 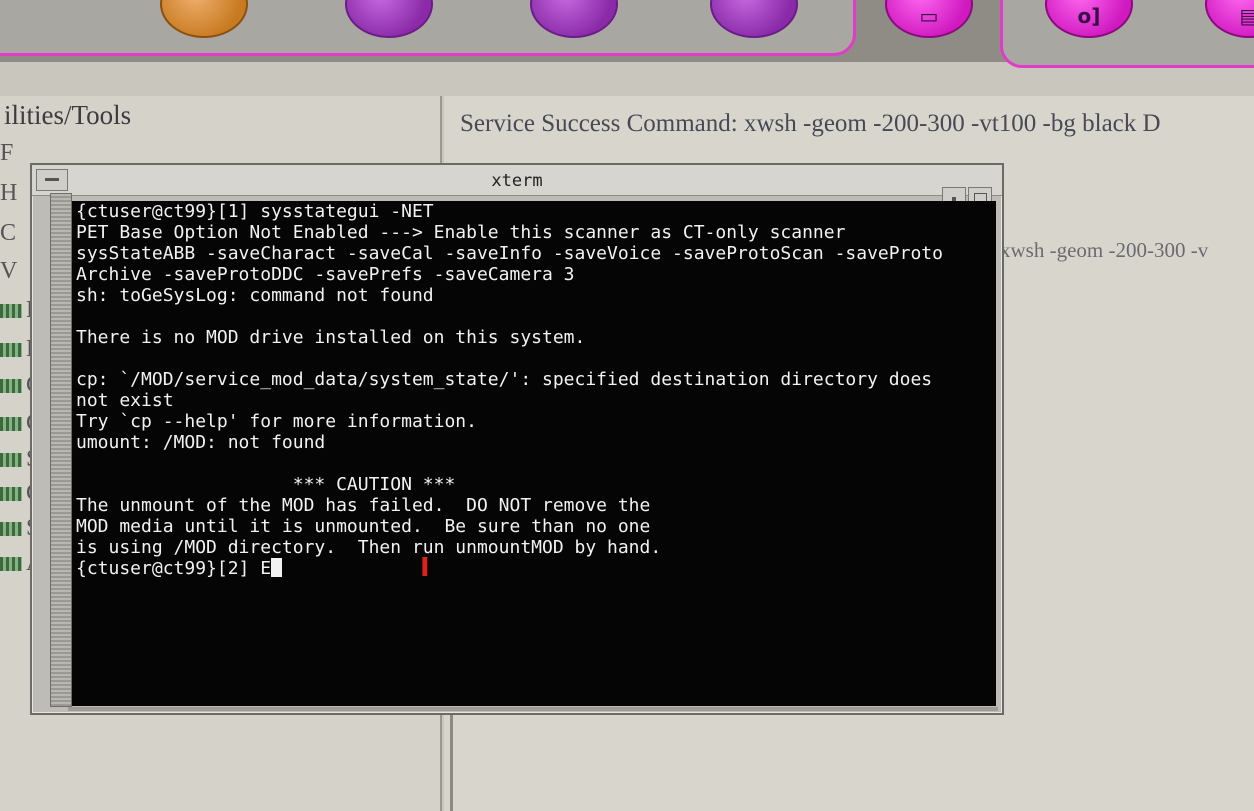 I want to click on terminal-line: sh: toGeSysLog: command not found, so click(x=255, y=295).